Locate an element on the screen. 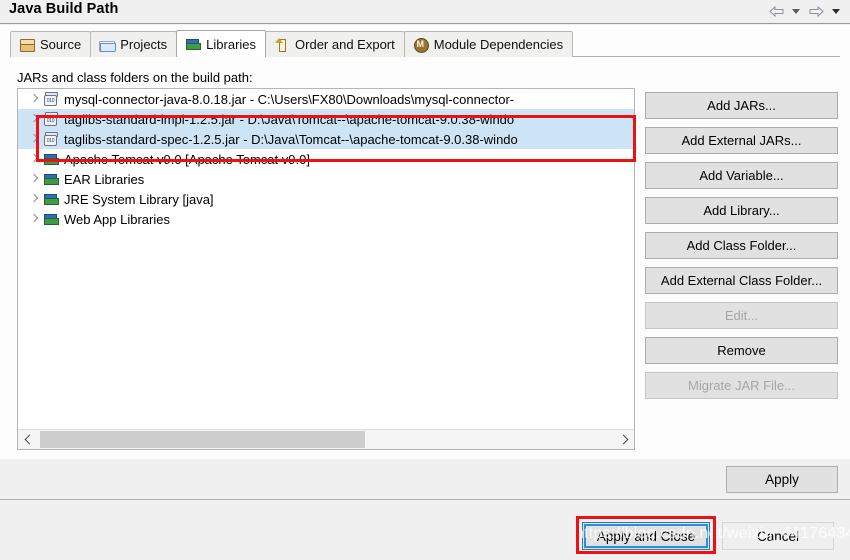  tab-module-dependencies: Module Dependencies is located at coordinates (488, 44).